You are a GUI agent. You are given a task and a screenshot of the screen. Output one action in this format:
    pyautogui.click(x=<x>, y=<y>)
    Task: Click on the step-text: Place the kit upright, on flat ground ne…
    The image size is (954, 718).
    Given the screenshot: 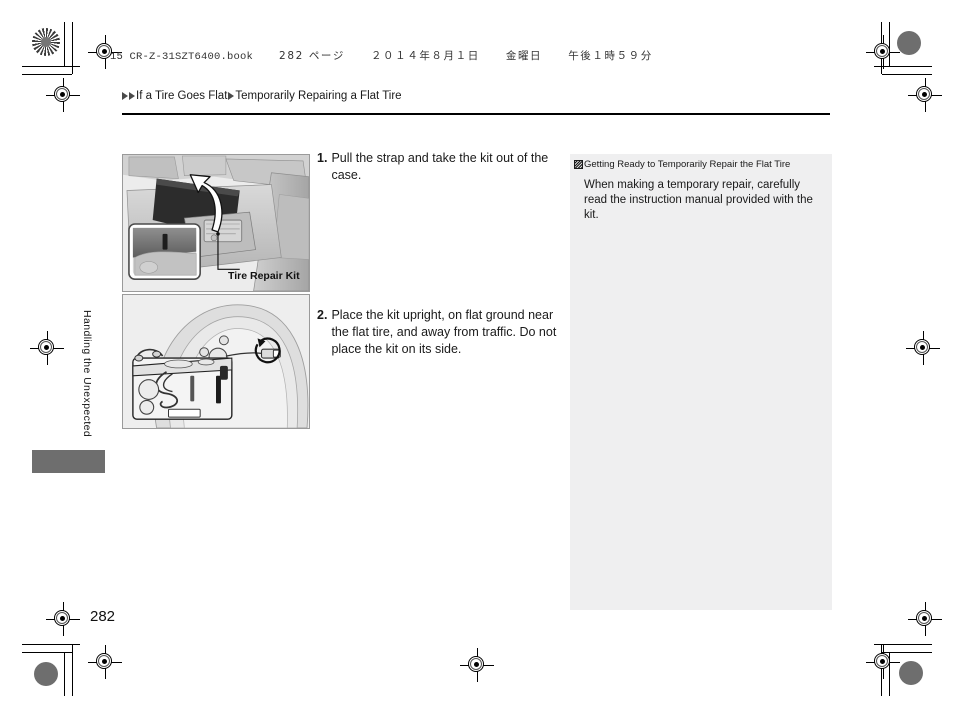 What is the action you would take?
    pyautogui.click(x=444, y=332)
    